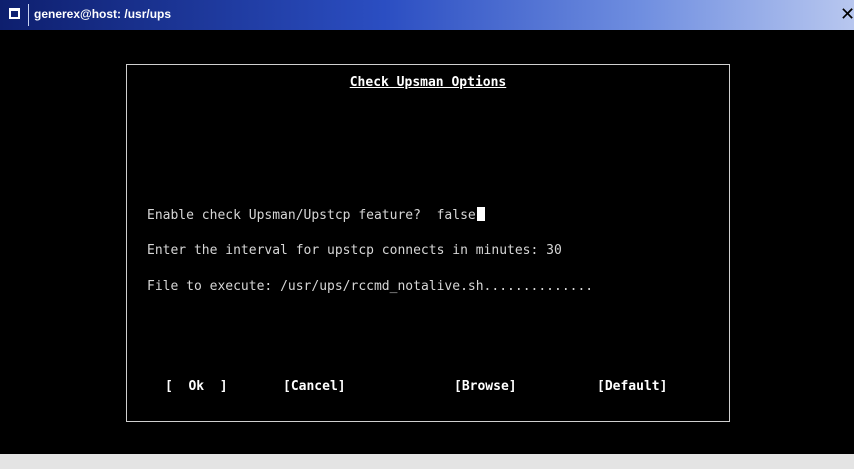 Image resolution: width=854 pixels, height=469 pixels. What do you see at coordinates (427, 15) in the screenshot?
I see `title-bar: generex@host: /usr/ups ✕` at bounding box center [427, 15].